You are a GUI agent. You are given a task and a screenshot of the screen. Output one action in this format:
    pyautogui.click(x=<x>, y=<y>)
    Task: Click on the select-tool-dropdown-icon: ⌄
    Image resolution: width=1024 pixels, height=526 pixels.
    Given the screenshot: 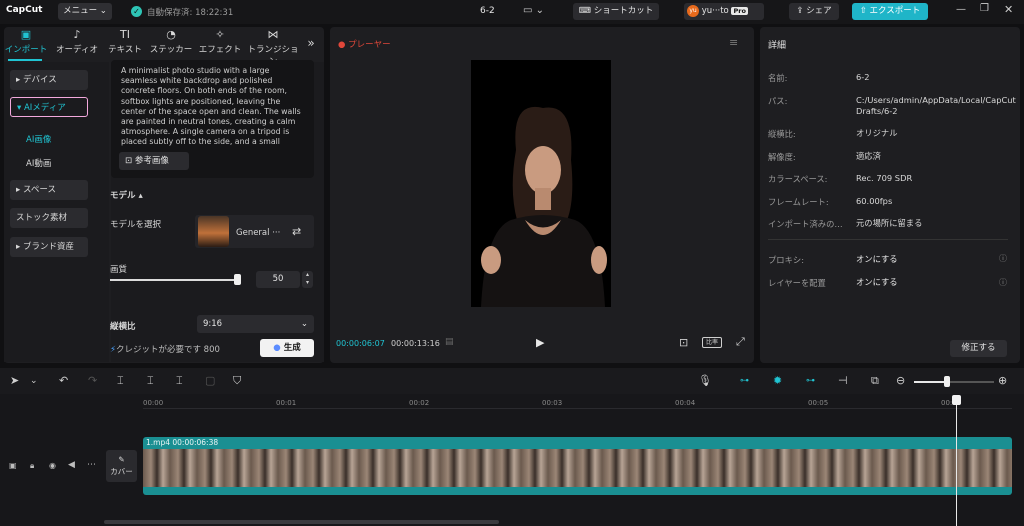 What is the action you would take?
    pyautogui.click(x=34, y=381)
    